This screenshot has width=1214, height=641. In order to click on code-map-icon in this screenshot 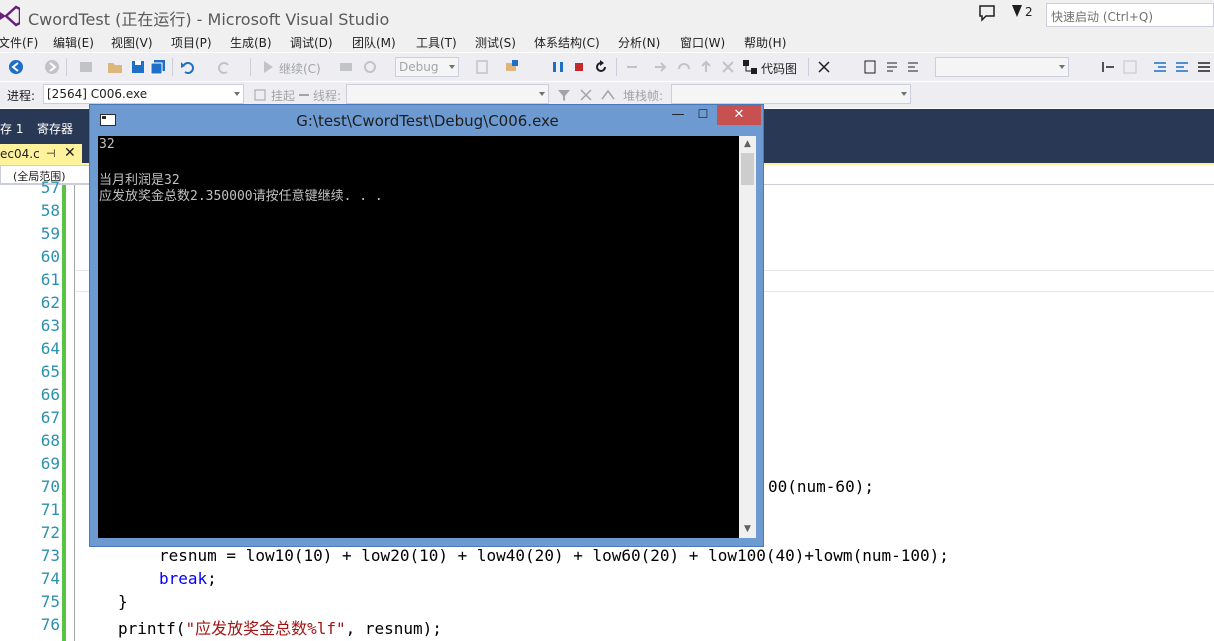, I will do `click(750, 67)`.